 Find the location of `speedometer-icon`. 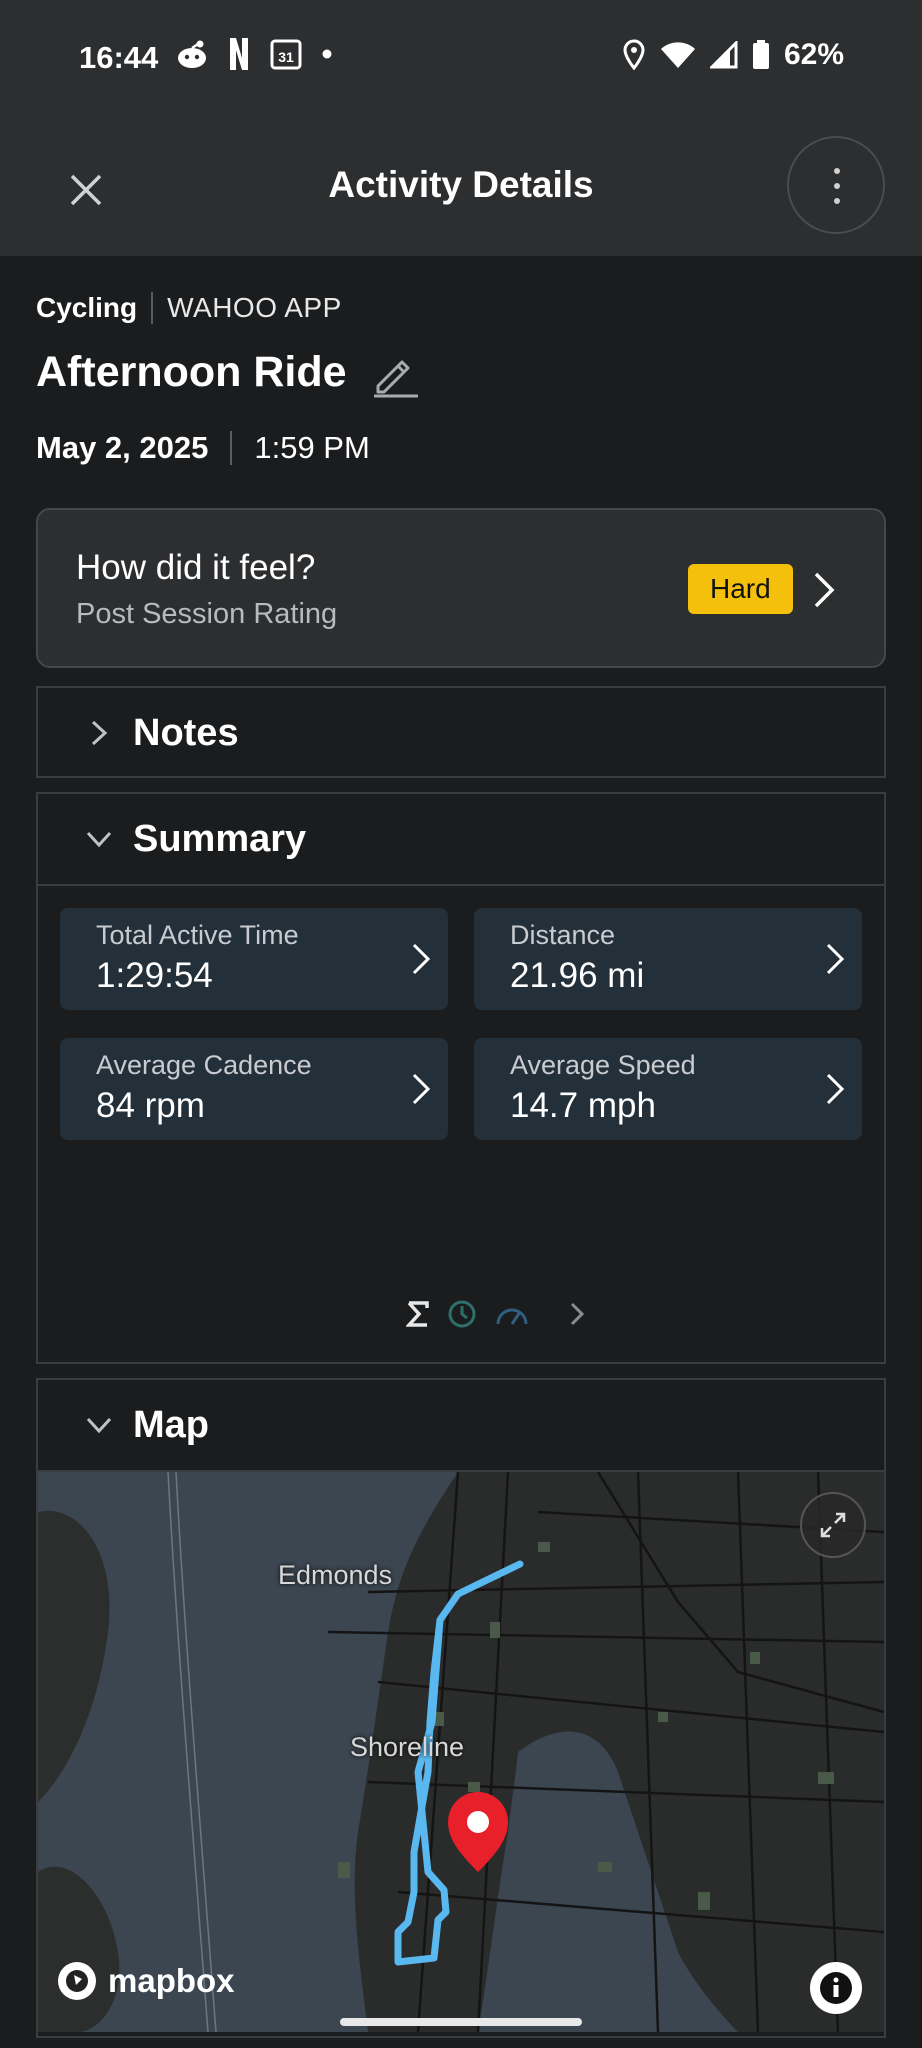

speedometer-icon is located at coordinates (512, 1314).